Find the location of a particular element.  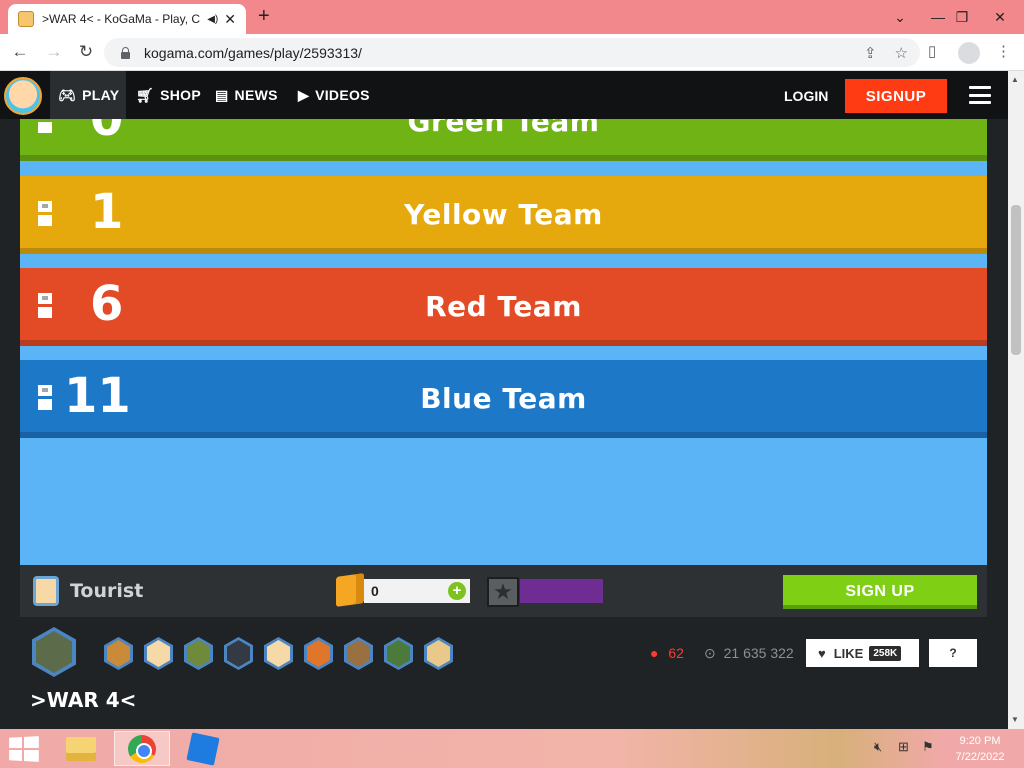

speaker-icon: ◀) is located at coordinates (212, 19).